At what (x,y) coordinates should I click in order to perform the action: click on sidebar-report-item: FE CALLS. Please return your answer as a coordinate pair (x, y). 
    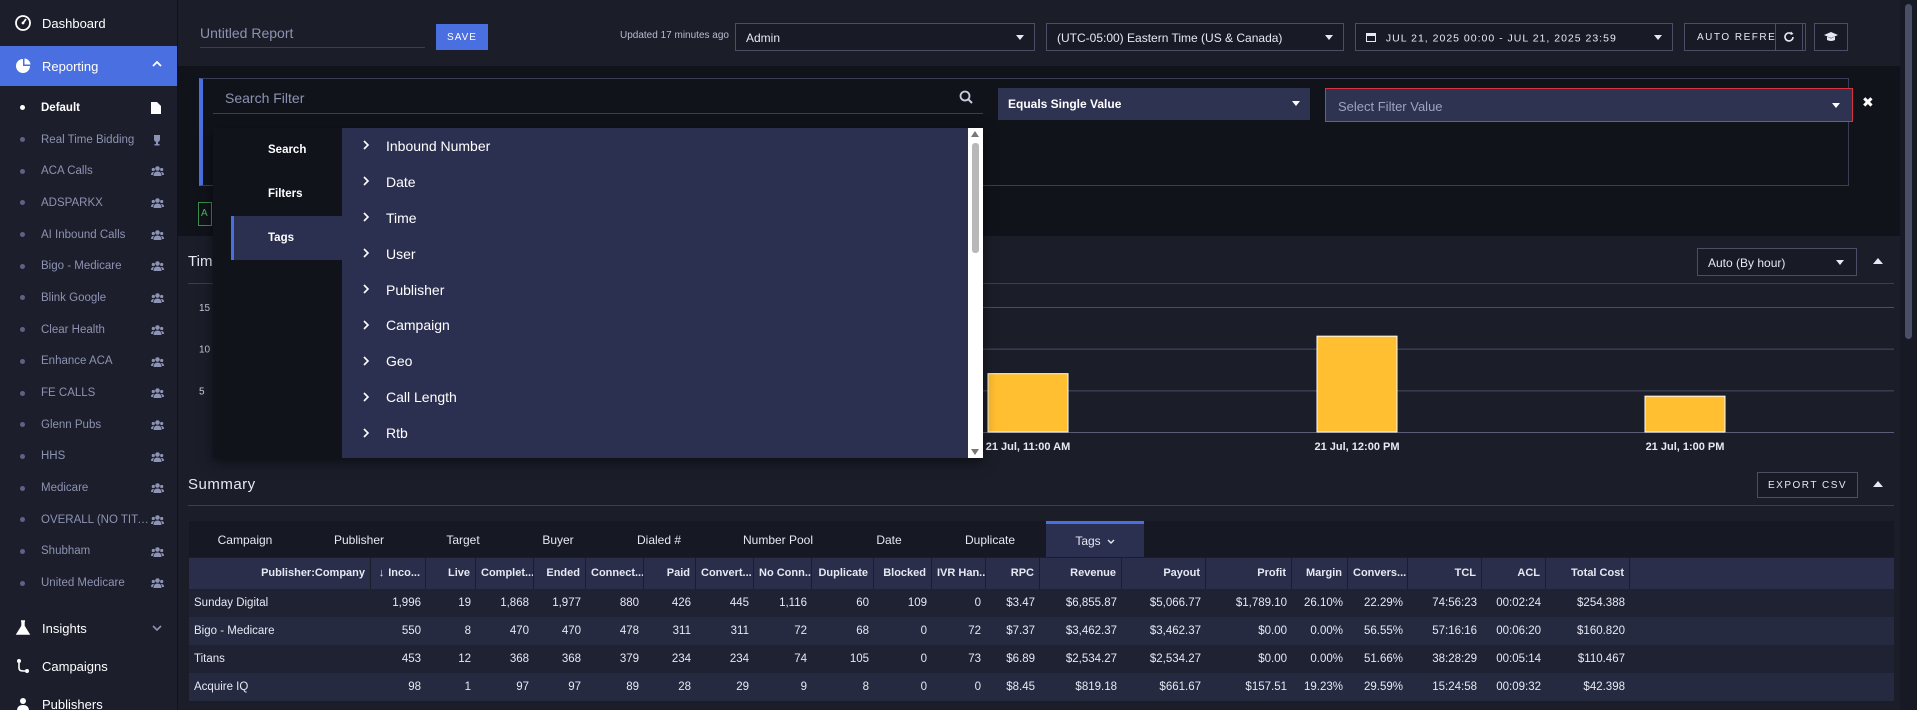
    Looking at the image, I should click on (88, 393).